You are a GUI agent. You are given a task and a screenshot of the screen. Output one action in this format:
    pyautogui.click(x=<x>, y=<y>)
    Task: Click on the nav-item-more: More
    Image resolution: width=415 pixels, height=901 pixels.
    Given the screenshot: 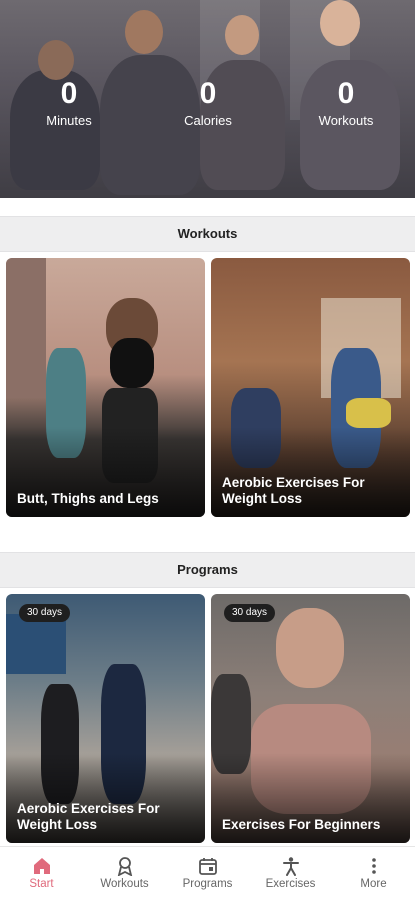 What is the action you would take?
    pyautogui.click(x=373, y=874)
    